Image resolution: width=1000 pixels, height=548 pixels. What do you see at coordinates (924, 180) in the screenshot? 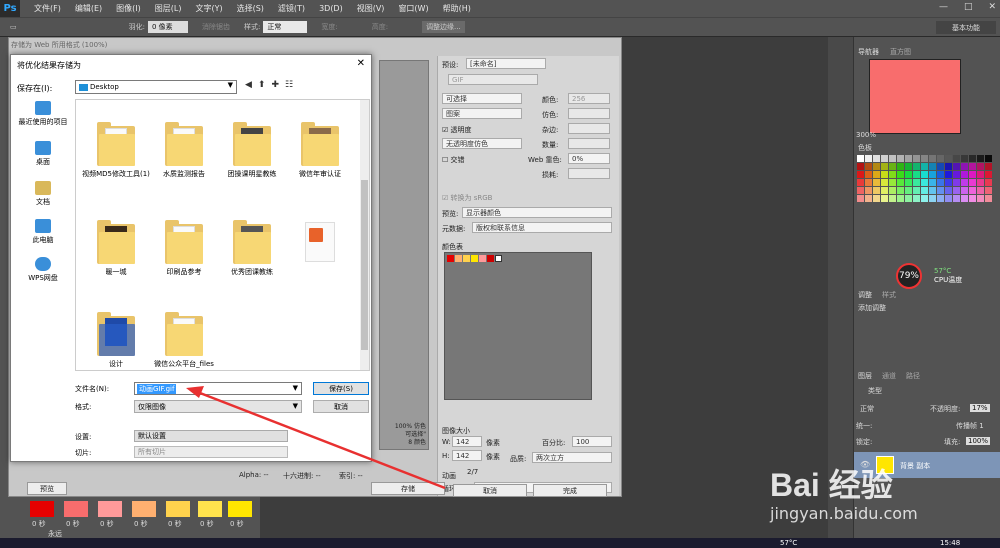
I see `swatches-grid` at bounding box center [924, 180].